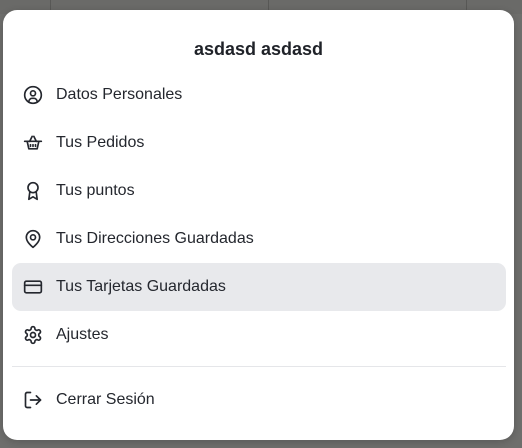 The height and width of the screenshot is (448, 522). Describe the element at coordinates (33, 239) in the screenshot. I see `map-pin-icon` at that location.